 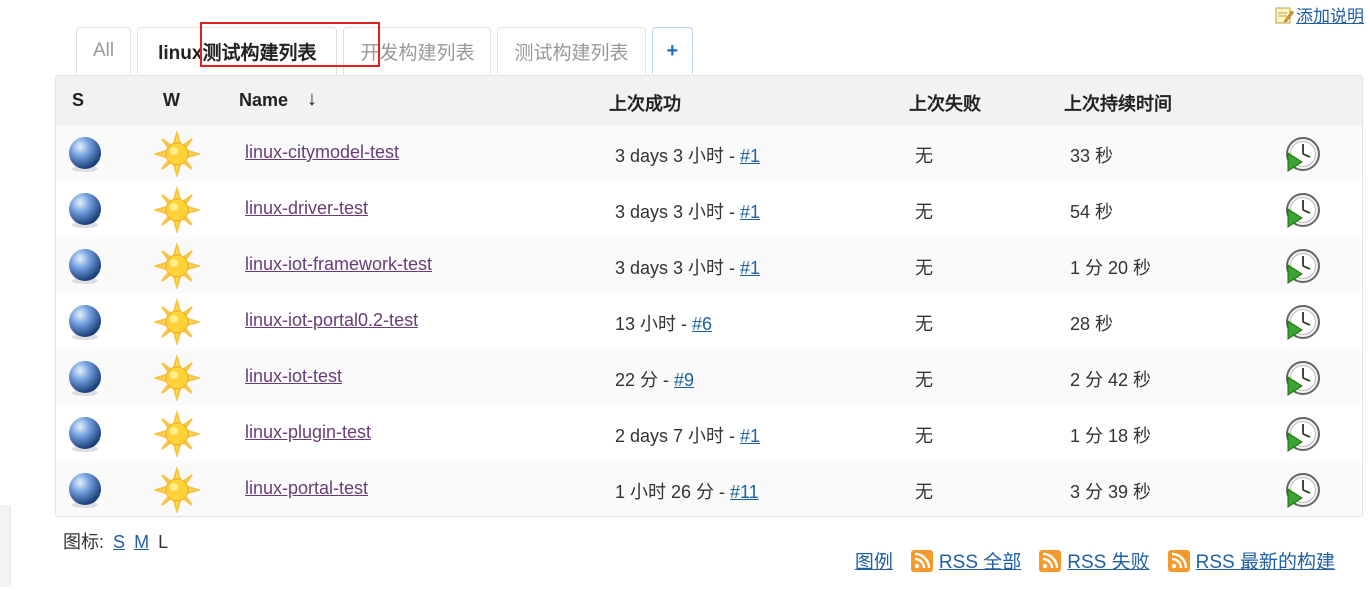 What do you see at coordinates (1092, 212) in the screenshot?
I see `last-duration: 54 秒` at bounding box center [1092, 212].